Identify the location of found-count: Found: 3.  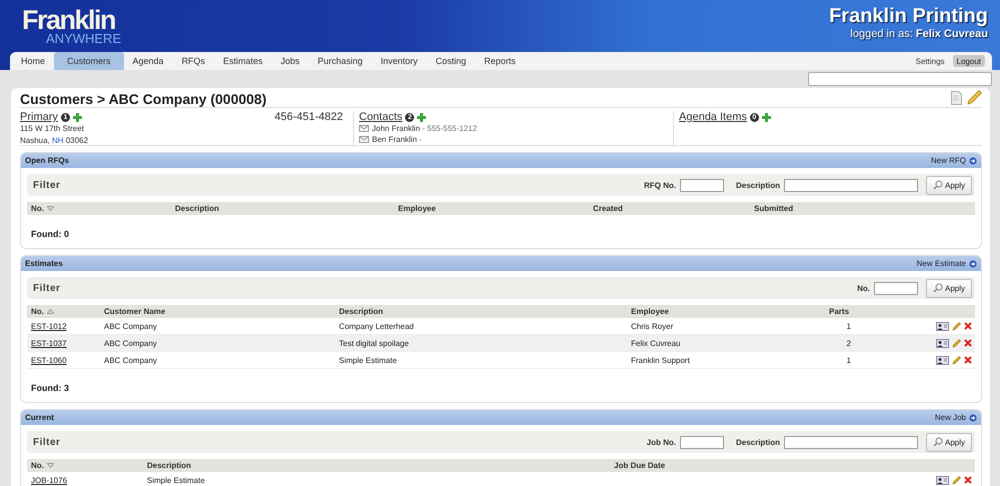
(50, 388).